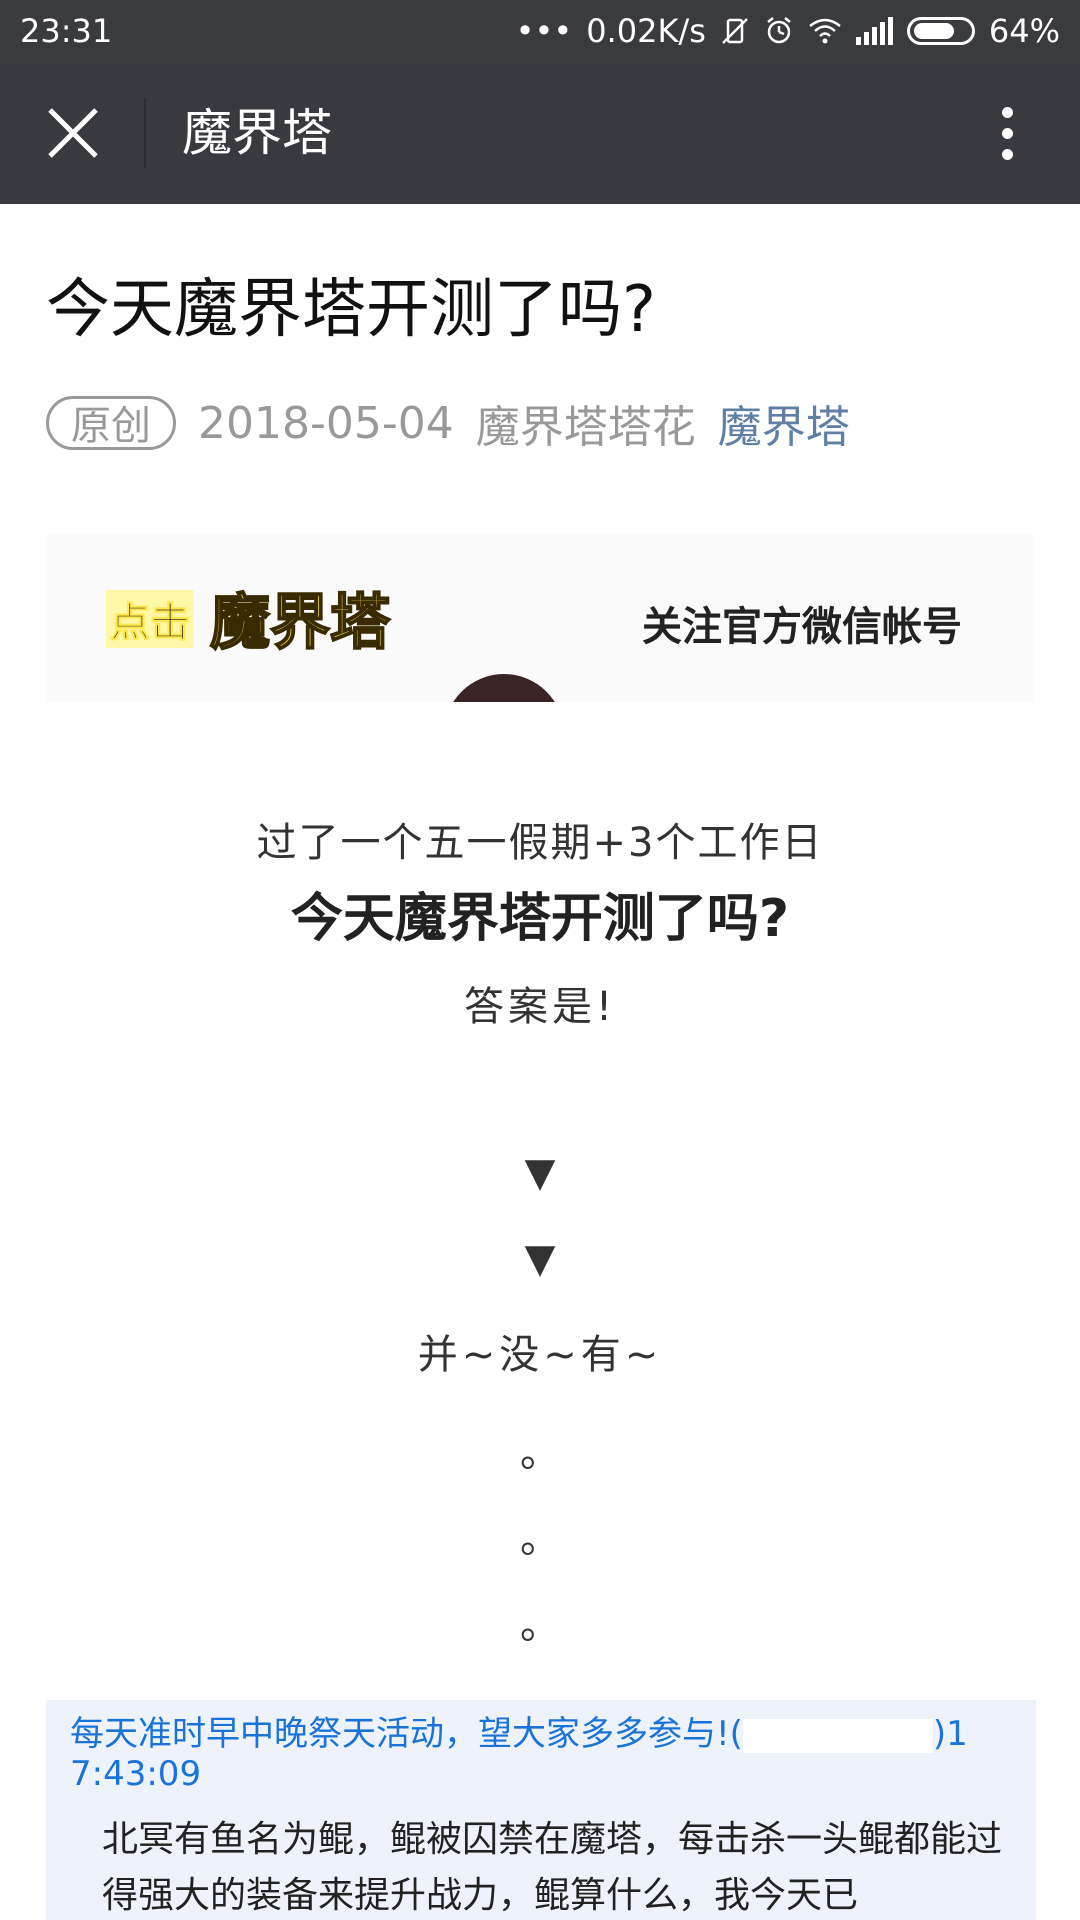  Describe the element at coordinates (326, 423) in the screenshot. I see `article-date: 2018-05-04` at that location.